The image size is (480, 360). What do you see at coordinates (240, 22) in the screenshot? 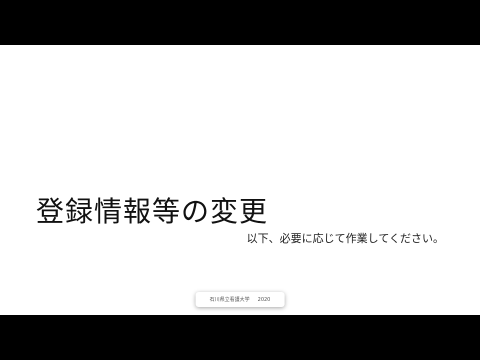
I see `letterbox-top` at bounding box center [240, 22].